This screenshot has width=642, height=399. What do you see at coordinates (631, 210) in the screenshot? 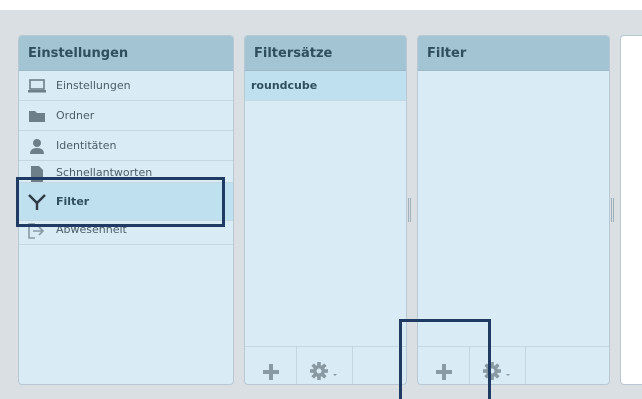
I see `filter-detail-panel` at bounding box center [631, 210].